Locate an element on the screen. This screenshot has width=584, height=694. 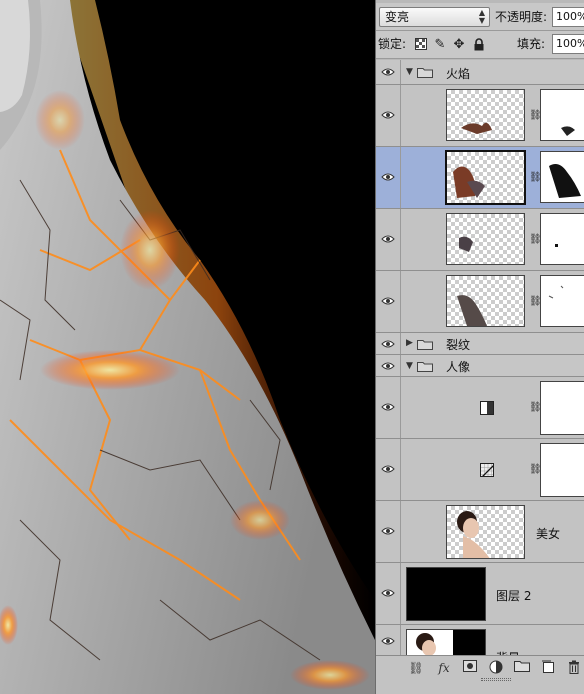
layer-adjustment-bw: ⛓ is located at coordinates (480, 408).